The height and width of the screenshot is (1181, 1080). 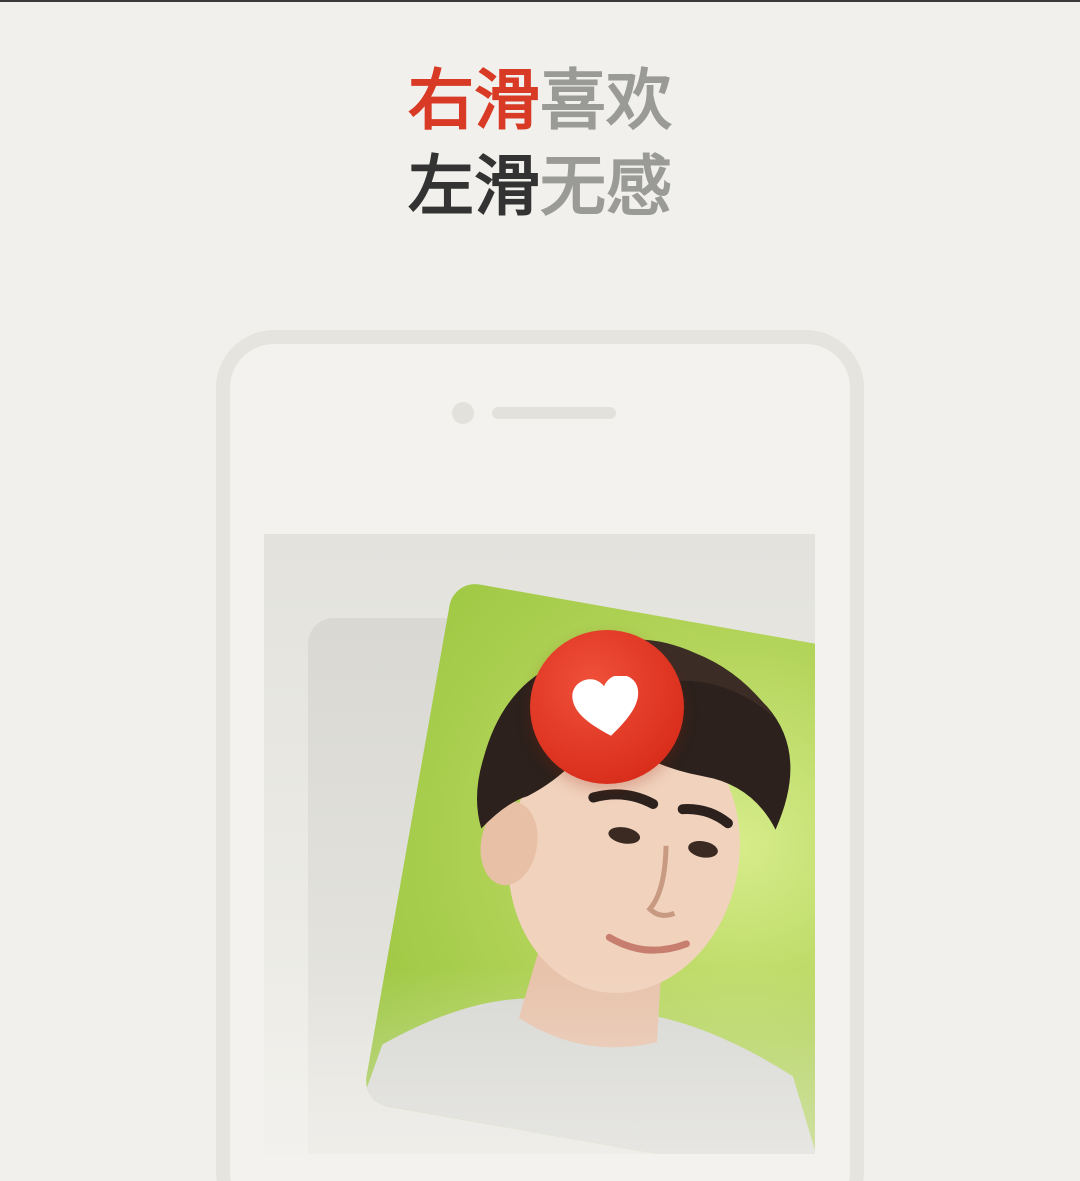 What do you see at coordinates (606, 186) in the screenshot?
I see `not-interested-label: 无感` at bounding box center [606, 186].